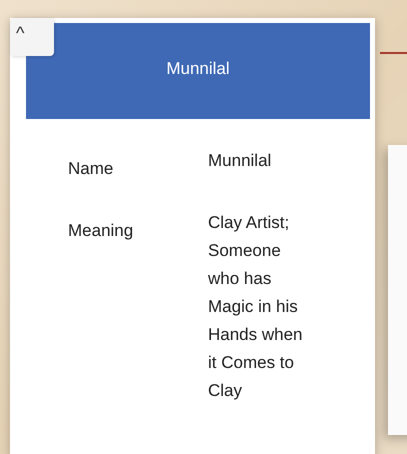 This screenshot has height=454, width=407. I want to click on field-label: Meaning, so click(101, 231).